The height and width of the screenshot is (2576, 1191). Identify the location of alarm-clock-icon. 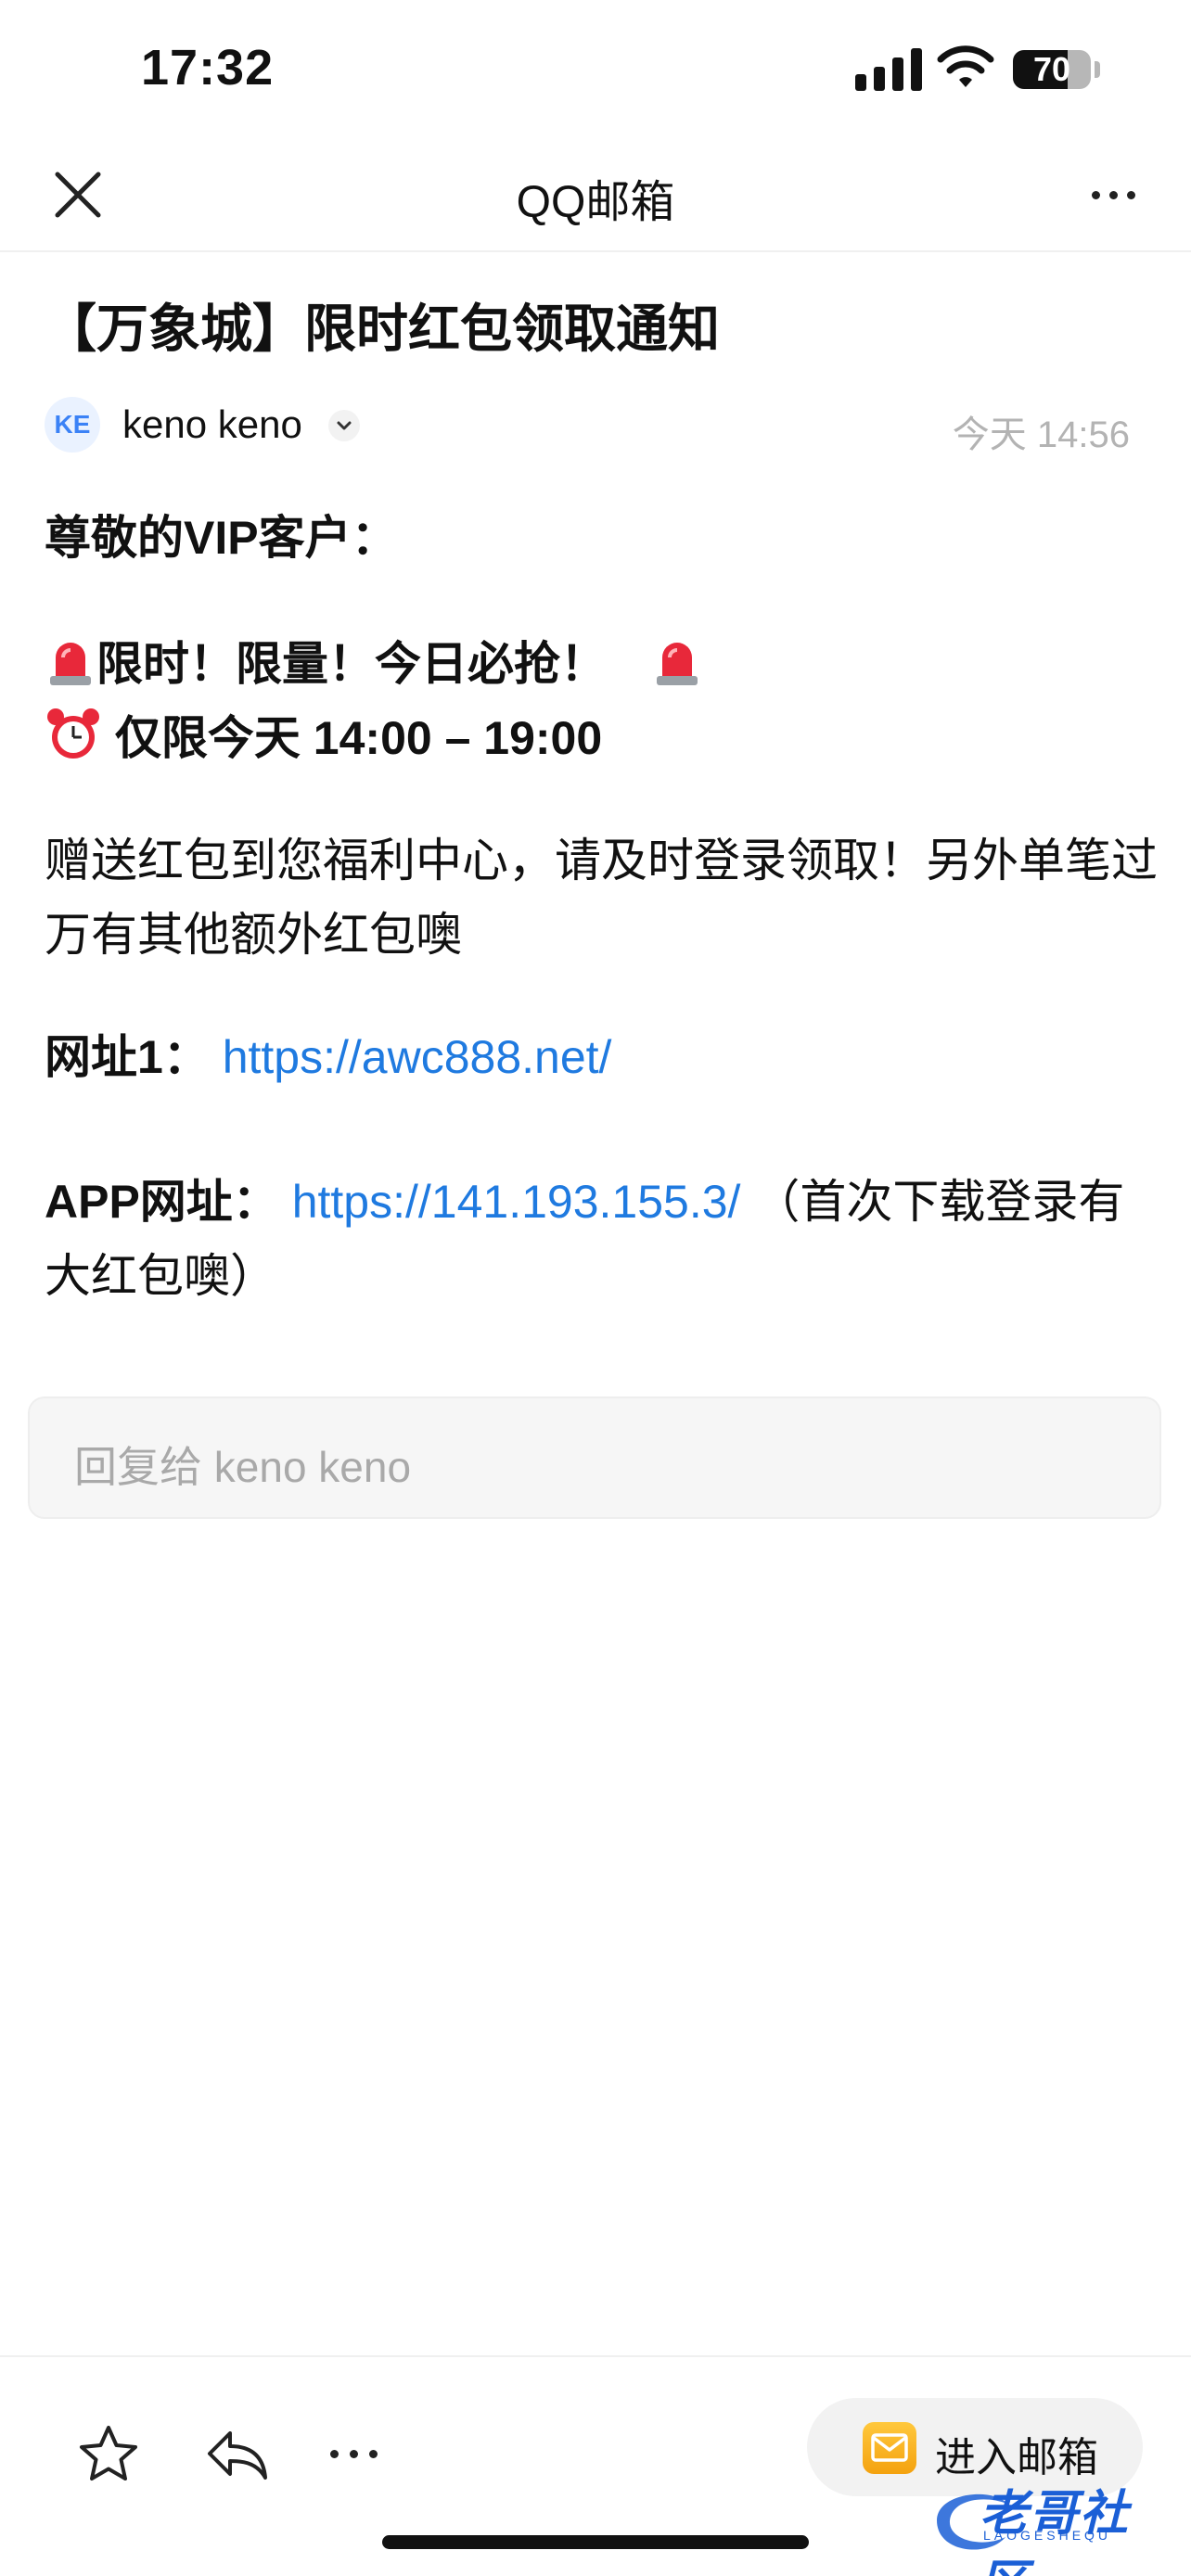
(73, 733).